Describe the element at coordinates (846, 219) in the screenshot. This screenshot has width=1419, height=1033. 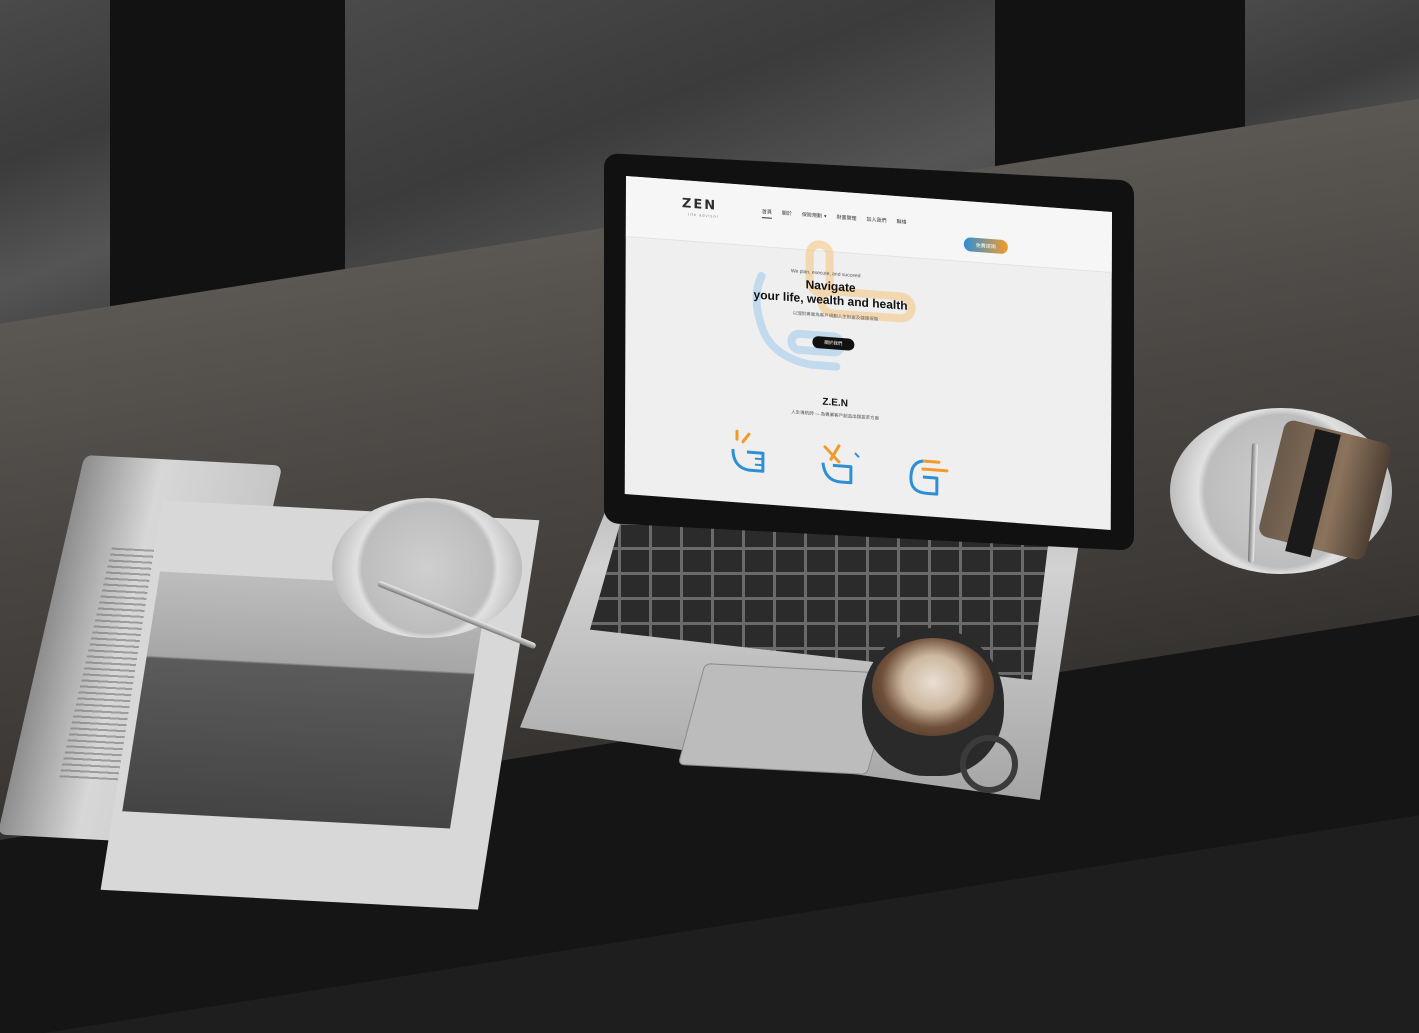
I see `nav-item-wealth: 財富管理` at that location.